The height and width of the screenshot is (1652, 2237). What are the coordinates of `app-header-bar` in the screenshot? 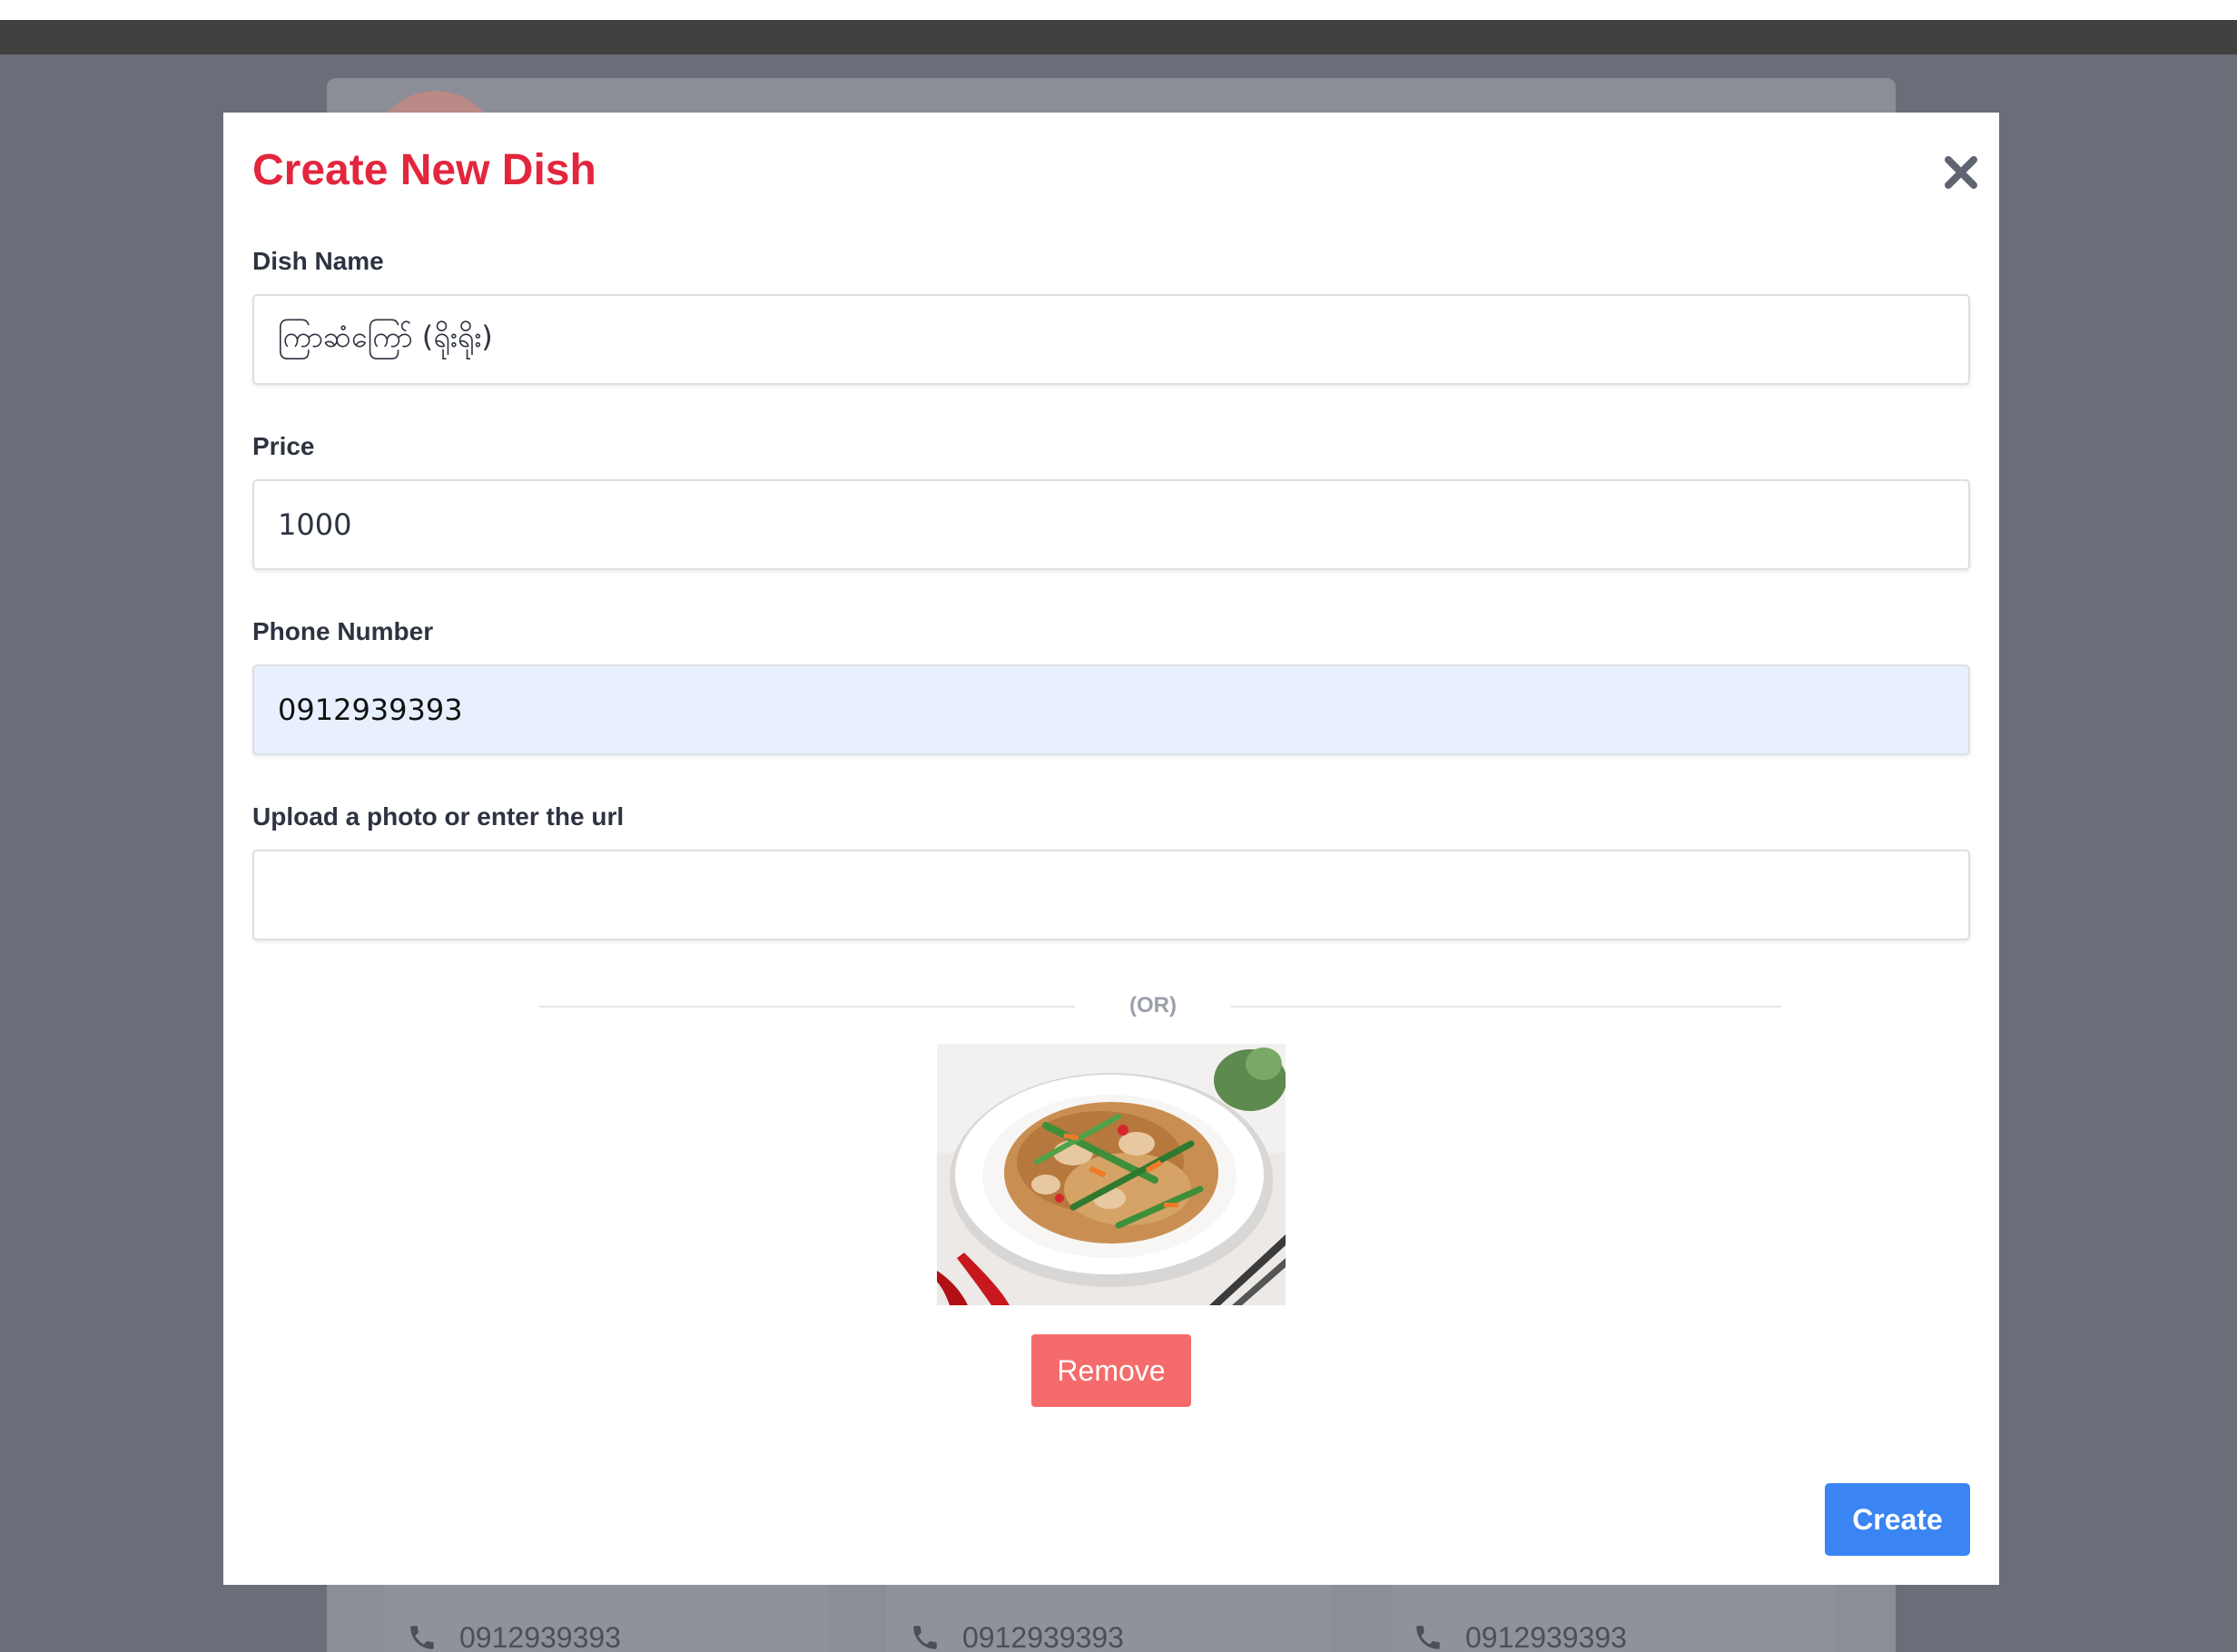 It's located at (1118, 37).